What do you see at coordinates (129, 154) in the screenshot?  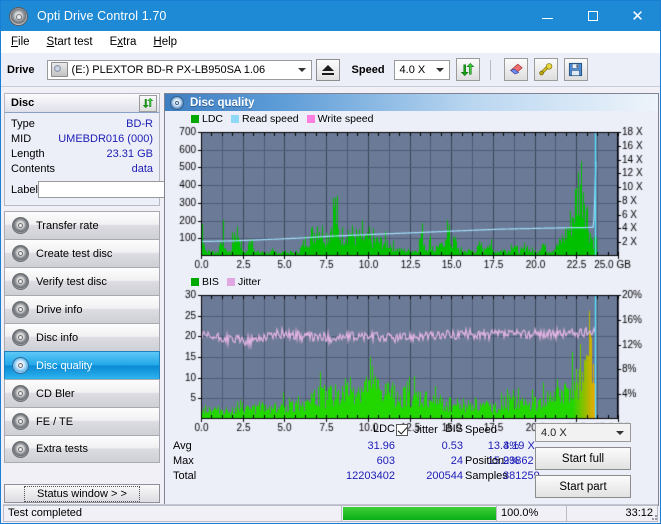 I see `disc-length-value: 23.31 GB` at bounding box center [129, 154].